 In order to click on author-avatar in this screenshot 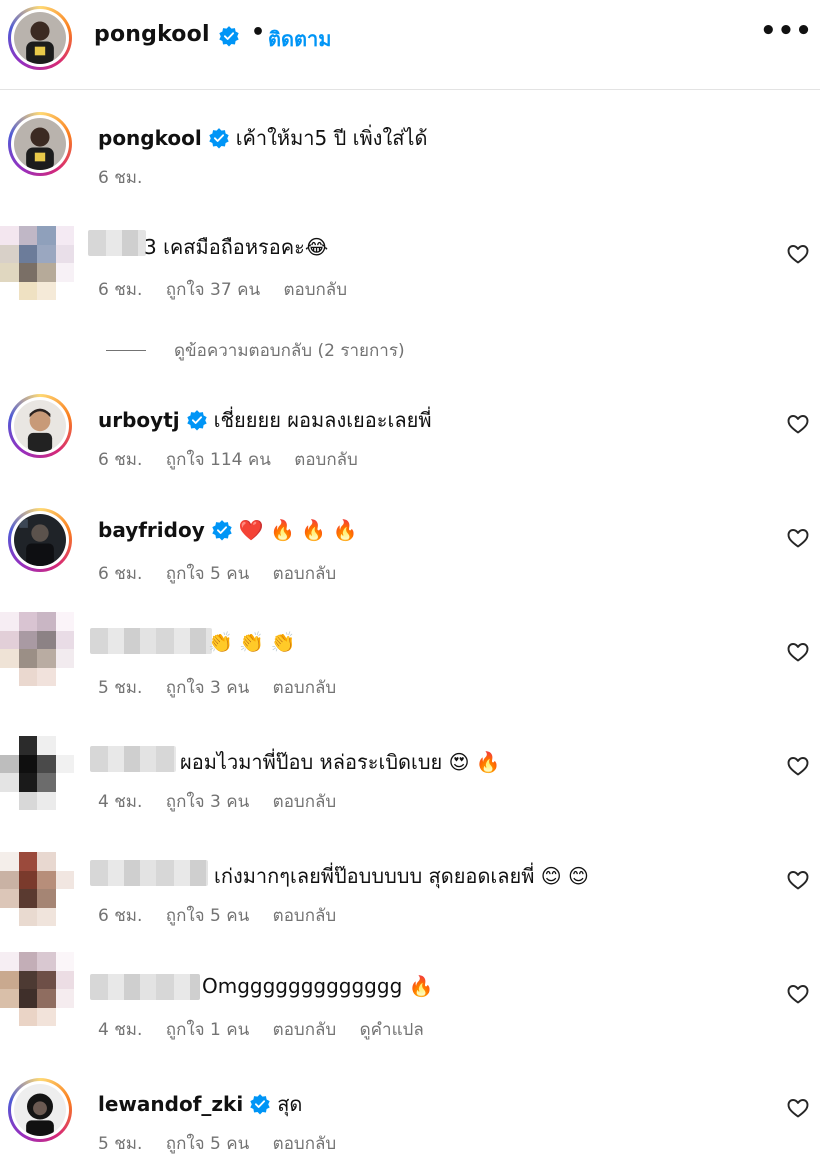, I will do `click(40, 38)`.